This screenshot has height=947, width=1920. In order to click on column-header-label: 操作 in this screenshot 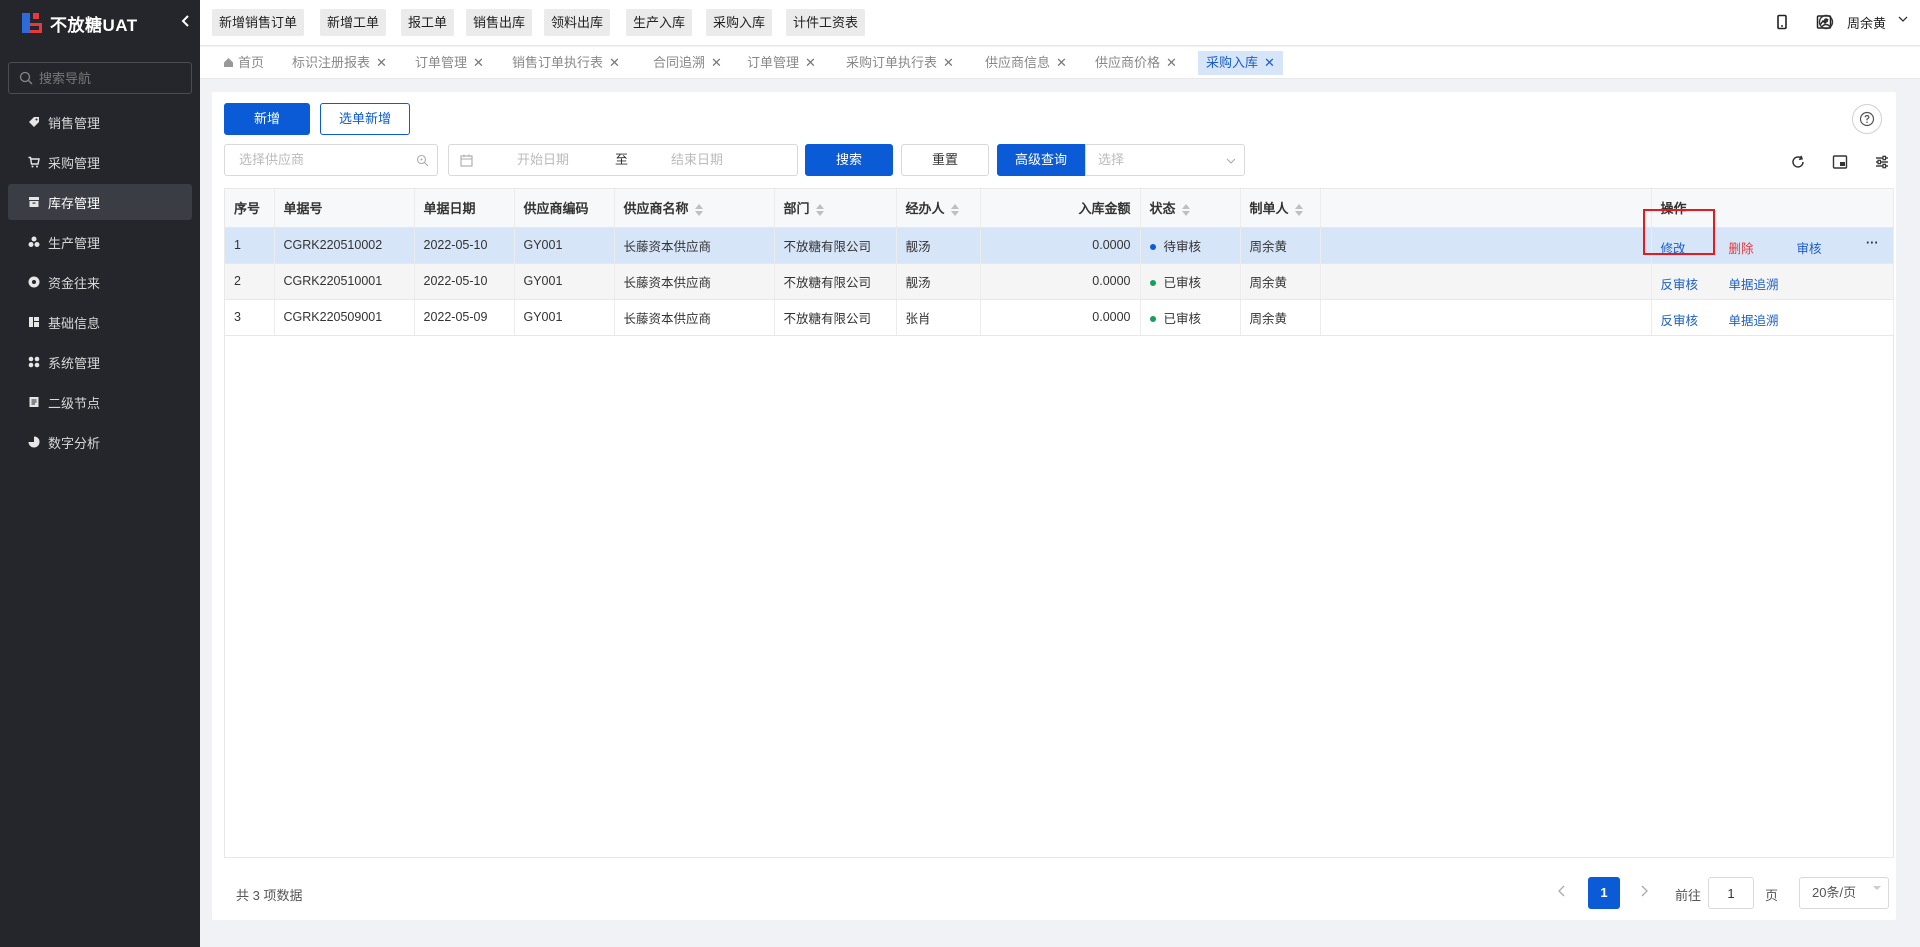, I will do `click(1673, 209)`.